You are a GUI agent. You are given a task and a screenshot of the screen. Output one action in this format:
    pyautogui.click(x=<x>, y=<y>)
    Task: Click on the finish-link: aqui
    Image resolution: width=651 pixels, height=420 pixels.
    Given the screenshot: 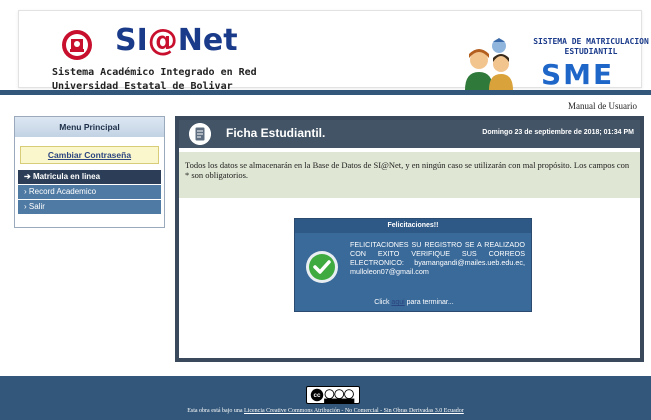 What is the action you would take?
    pyautogui.click(x=397, y=302)
    